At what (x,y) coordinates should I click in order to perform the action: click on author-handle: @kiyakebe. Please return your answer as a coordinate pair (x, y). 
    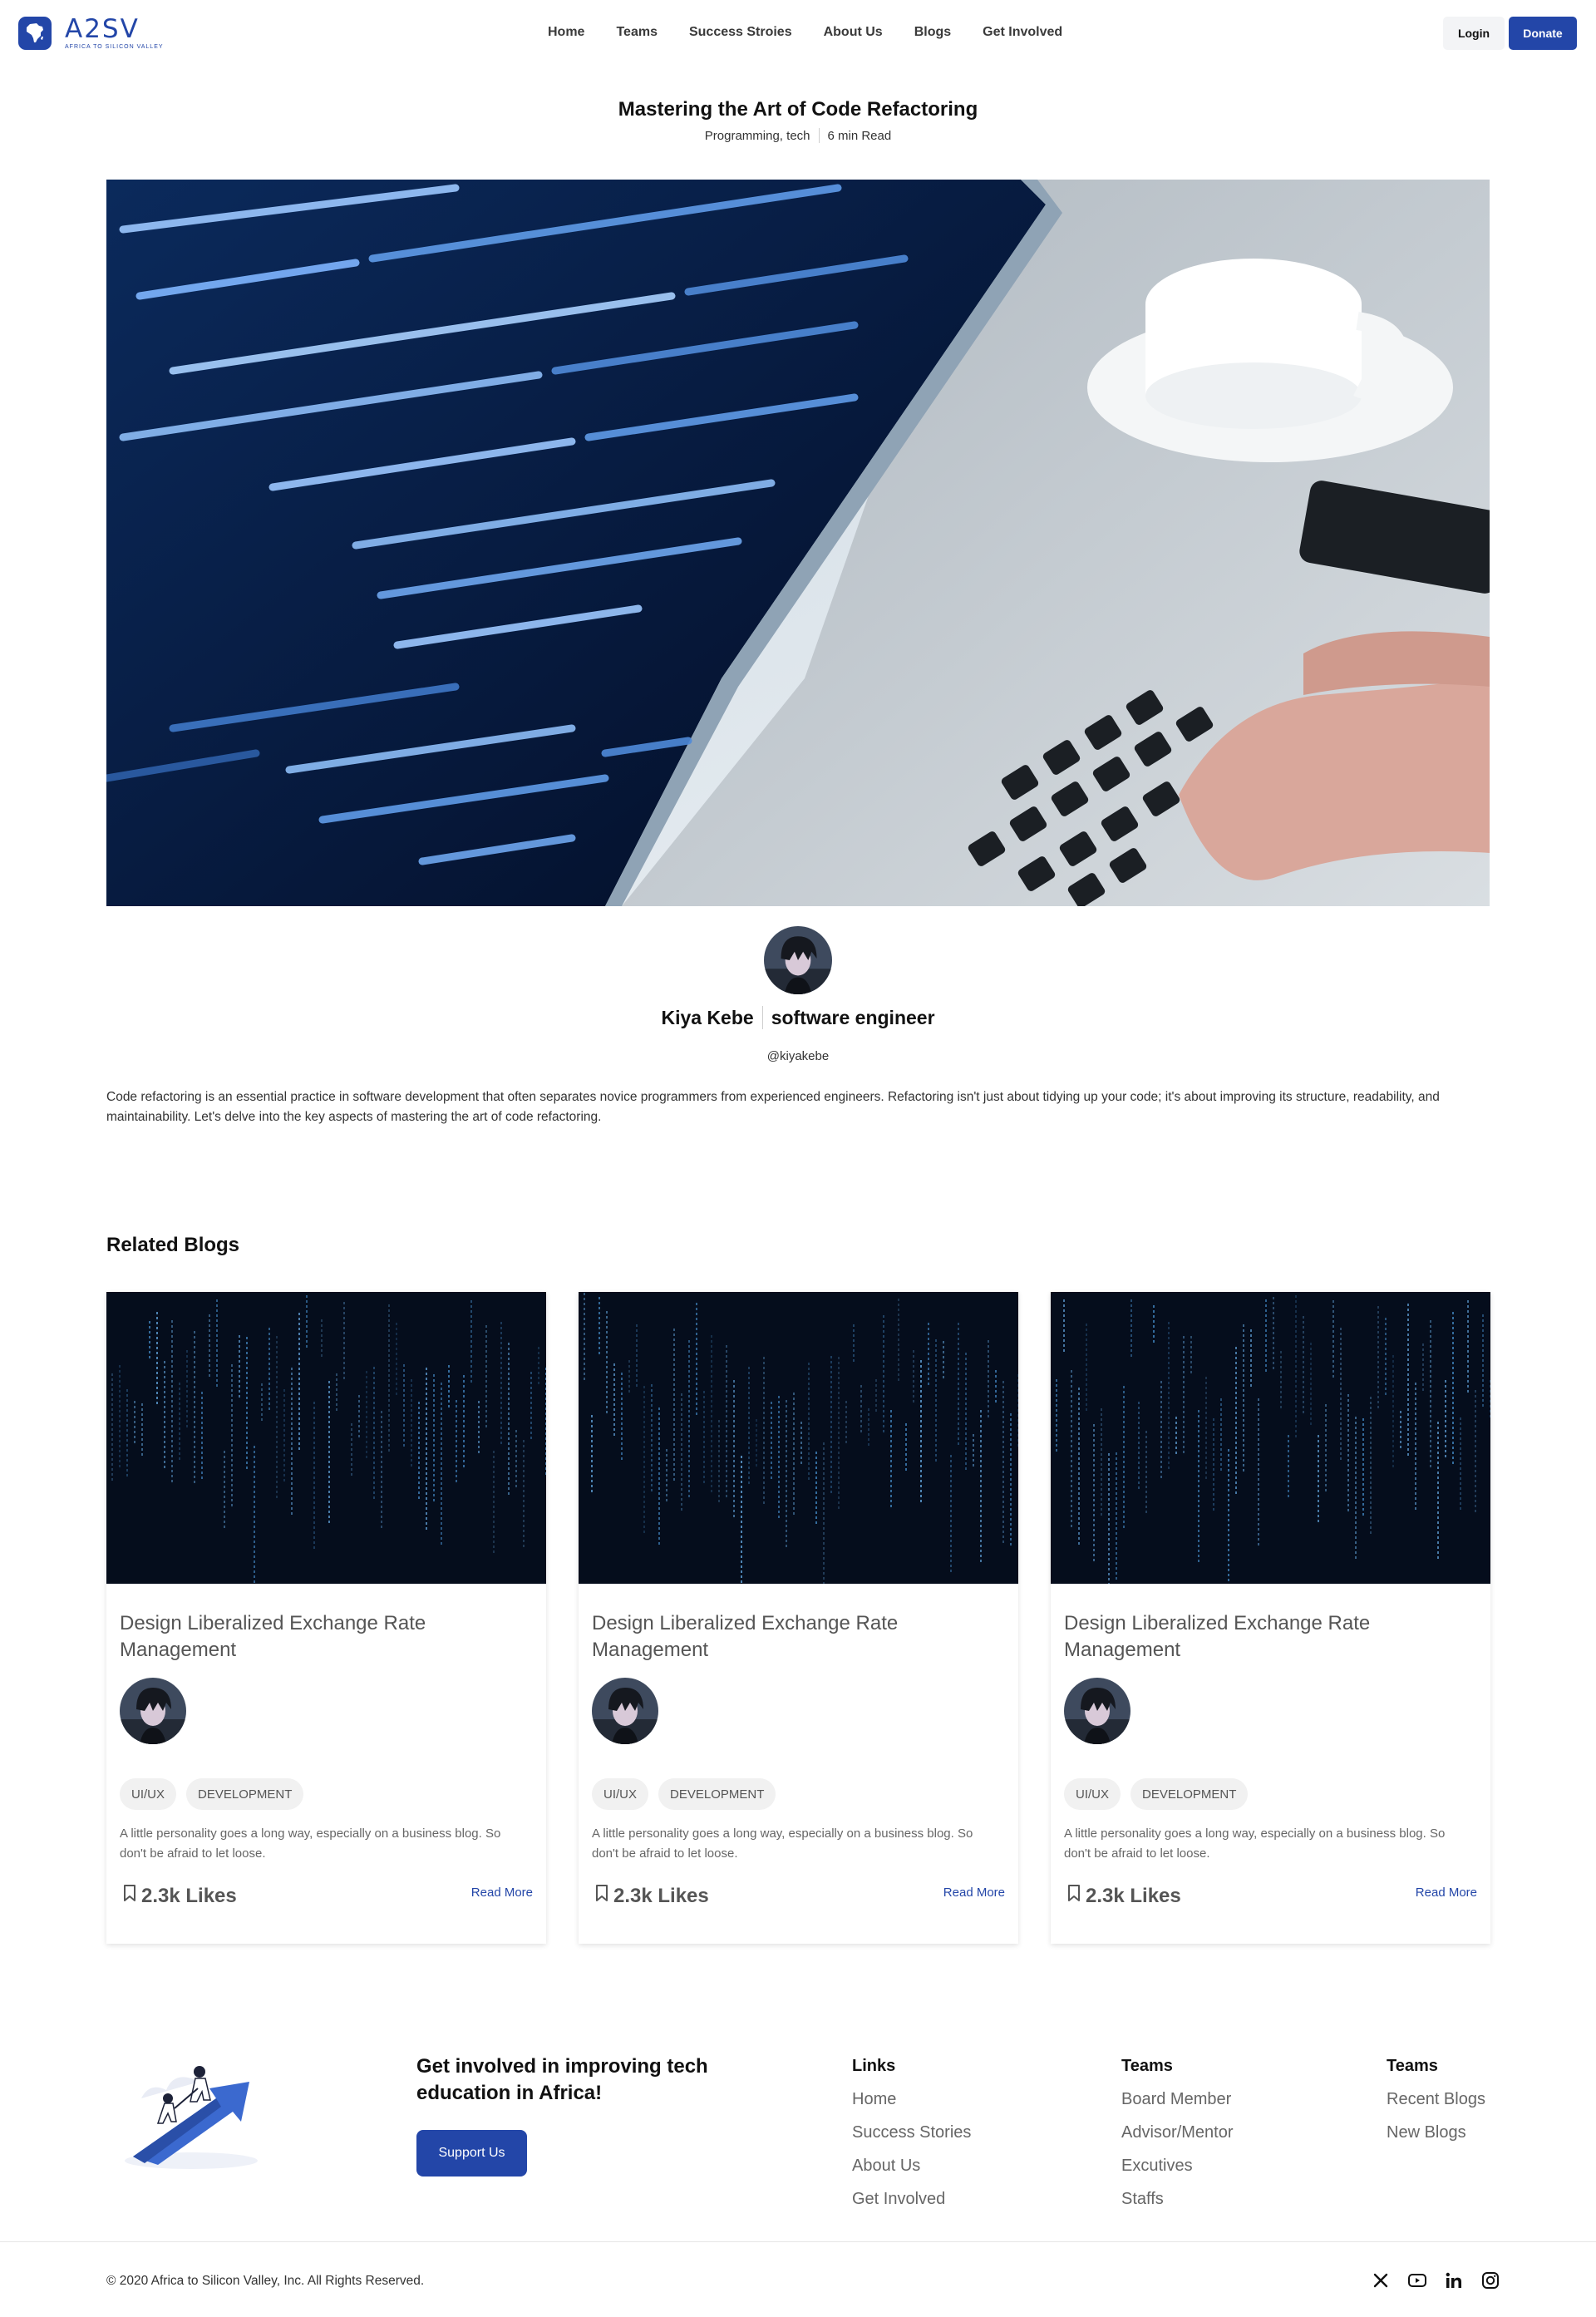
    Looking at the image, I should click on (798, 1056).